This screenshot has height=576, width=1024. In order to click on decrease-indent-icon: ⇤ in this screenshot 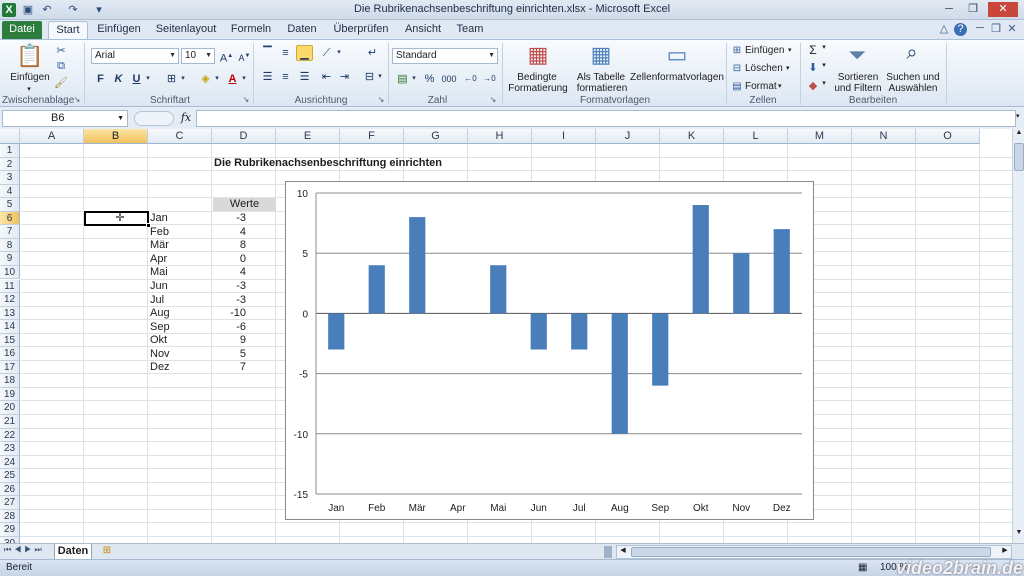, I will do `click(326, 77)`.